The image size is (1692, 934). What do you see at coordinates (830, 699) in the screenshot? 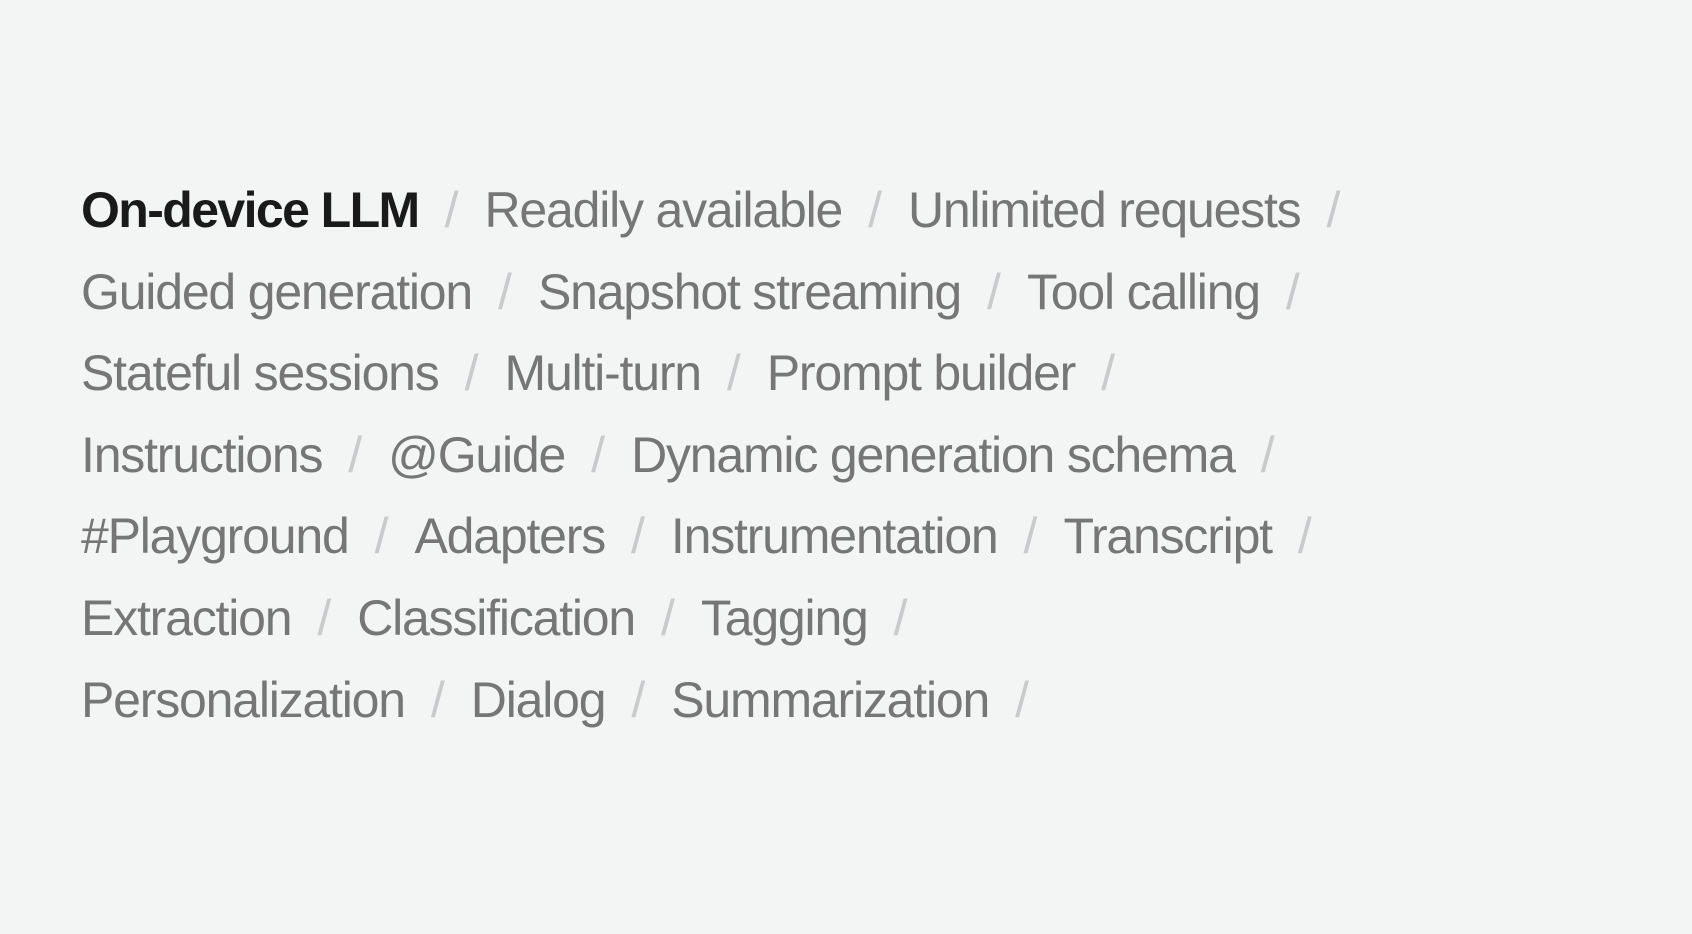
I see `keyword: Summarization` at bounding box center [830, 699].